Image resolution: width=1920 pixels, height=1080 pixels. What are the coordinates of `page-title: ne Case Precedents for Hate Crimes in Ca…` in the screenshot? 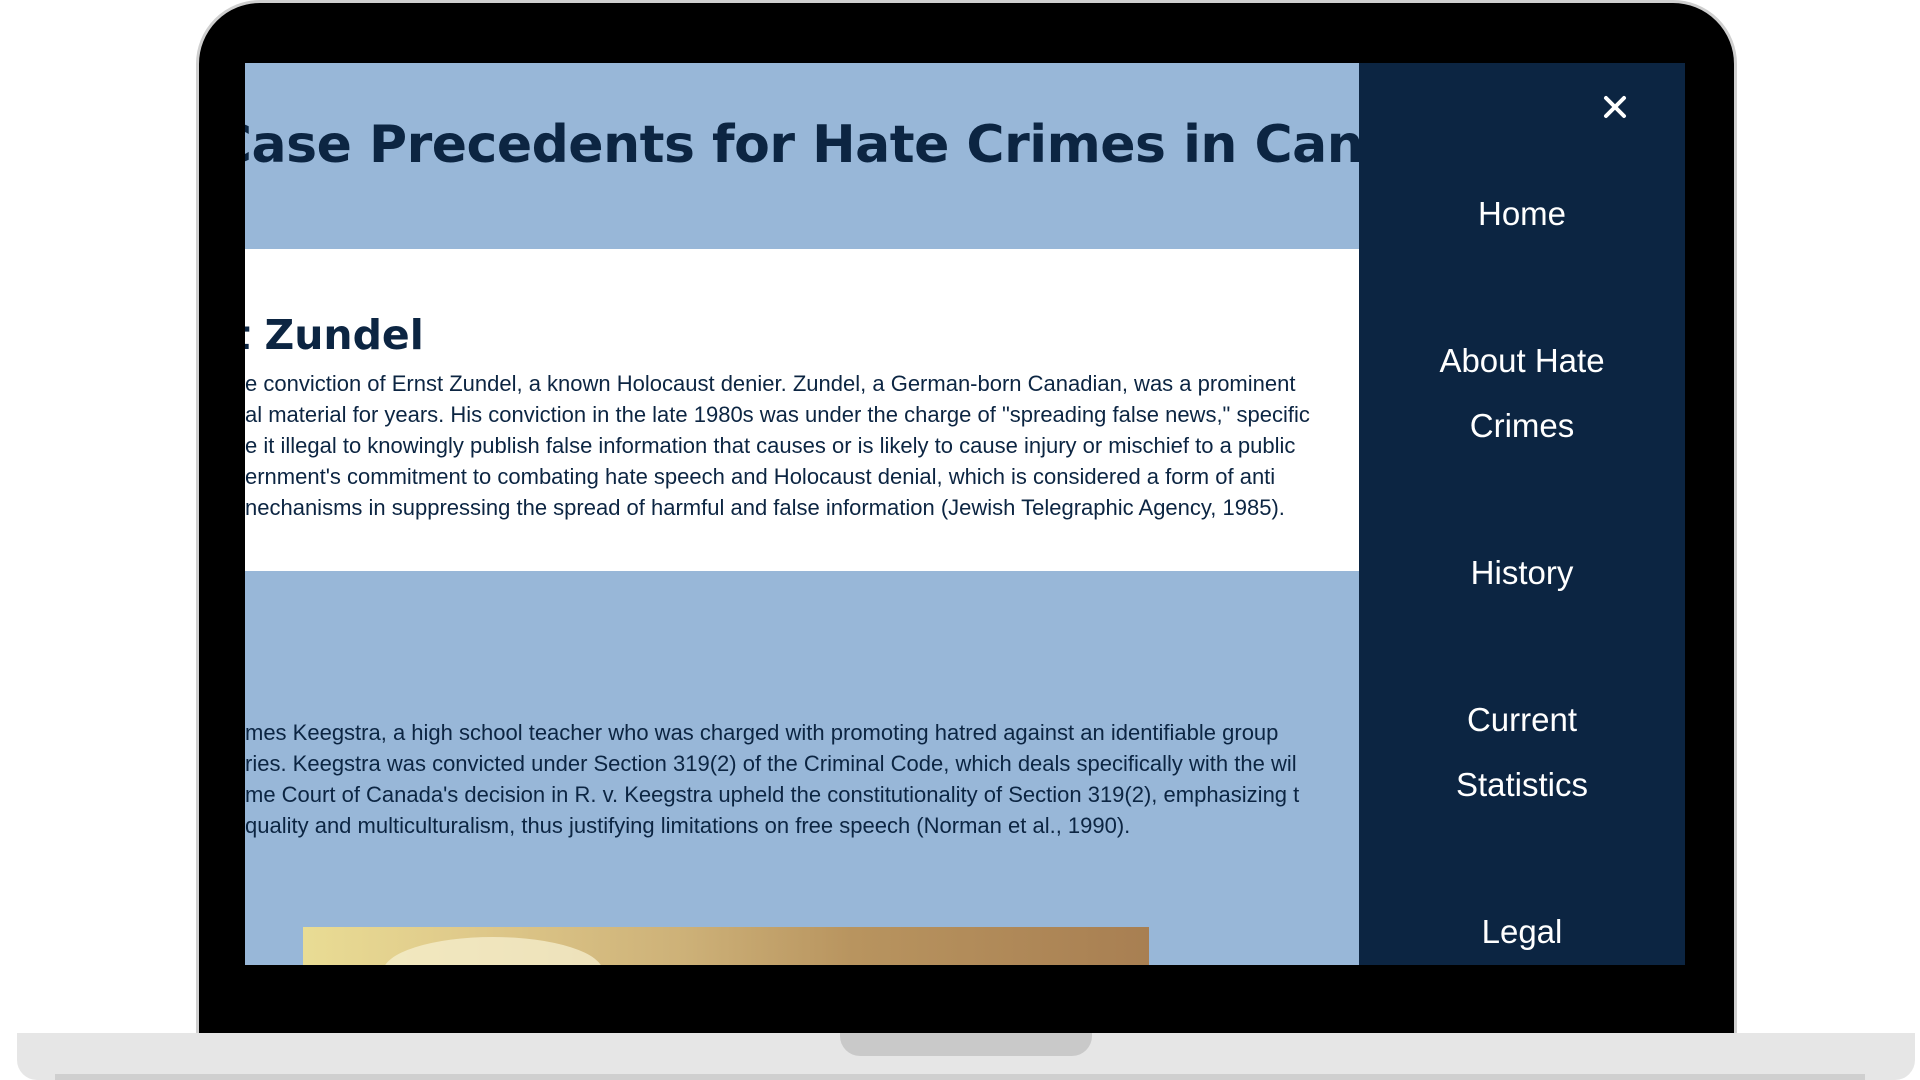 It's located at (802, 145).